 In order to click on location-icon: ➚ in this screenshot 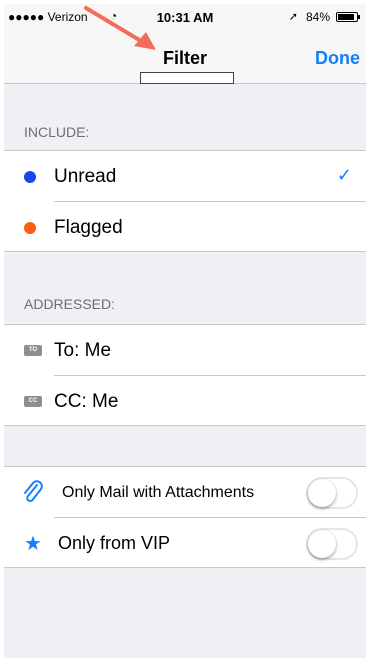, I will do `click(293, 17)`.